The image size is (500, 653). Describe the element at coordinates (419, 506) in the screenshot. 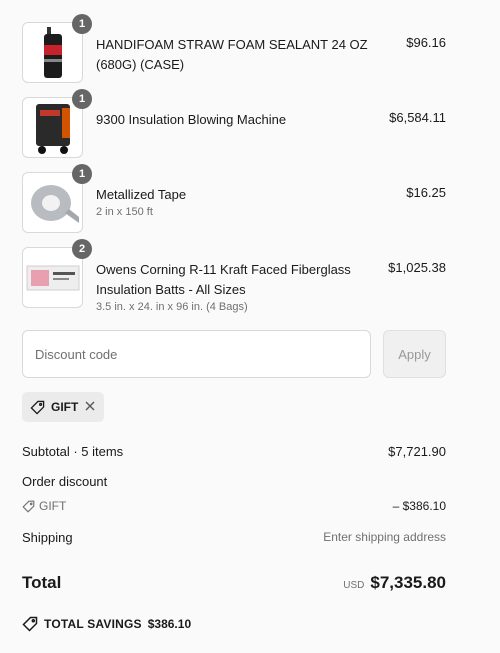

I see `discount-value: – $386.10` at that location.